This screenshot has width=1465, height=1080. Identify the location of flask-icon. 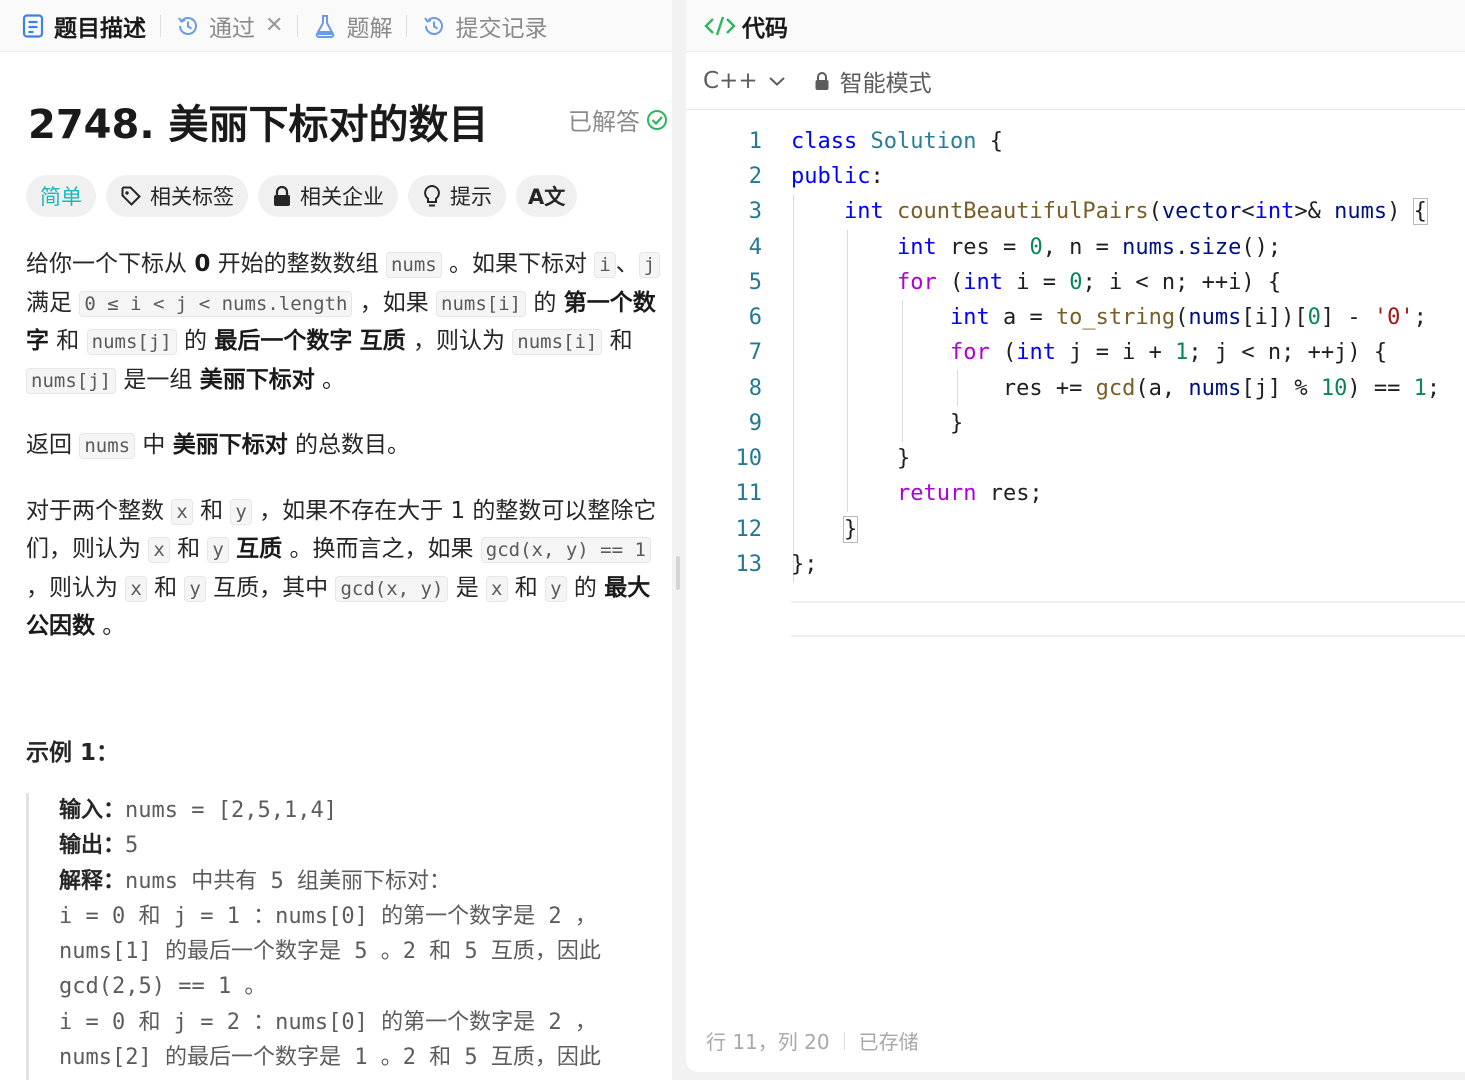
(325, 26).